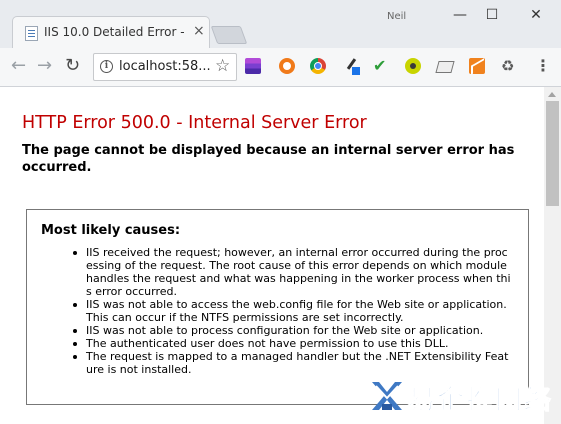 The height and width of the screenshot is (424, 561). What do you see at coordinates (543, 66) in the screenshot?
I see `browser-menu-icon: ⋮` at bounding box center [543, 66].